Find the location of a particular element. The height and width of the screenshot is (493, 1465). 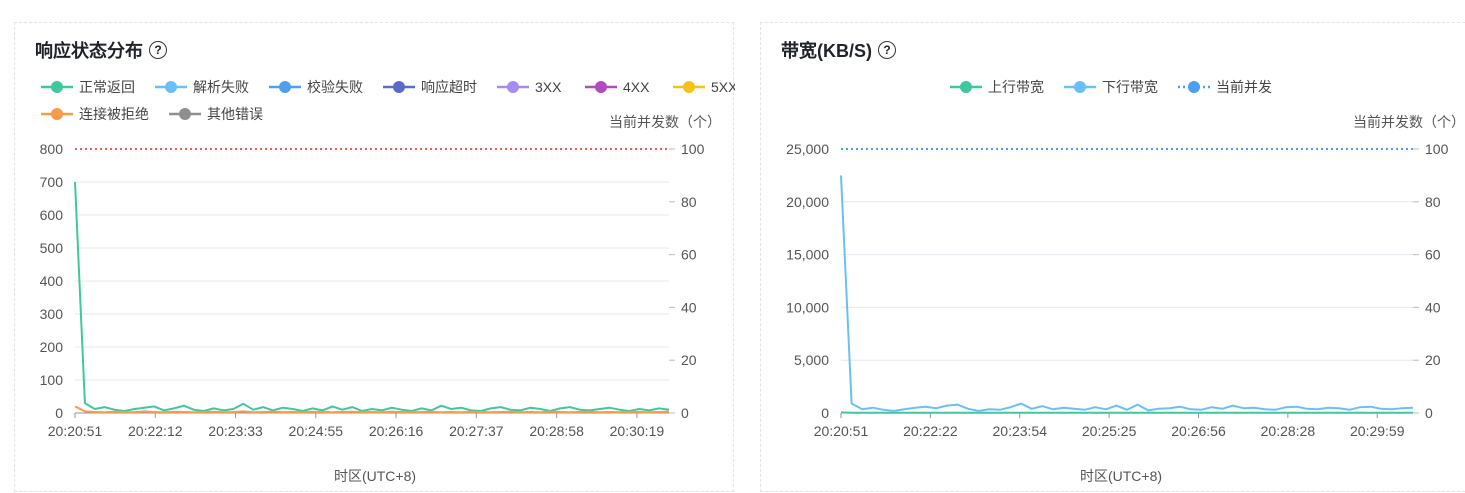

x-tick-label: 20:27:37 is located at coordinates (476, 431).